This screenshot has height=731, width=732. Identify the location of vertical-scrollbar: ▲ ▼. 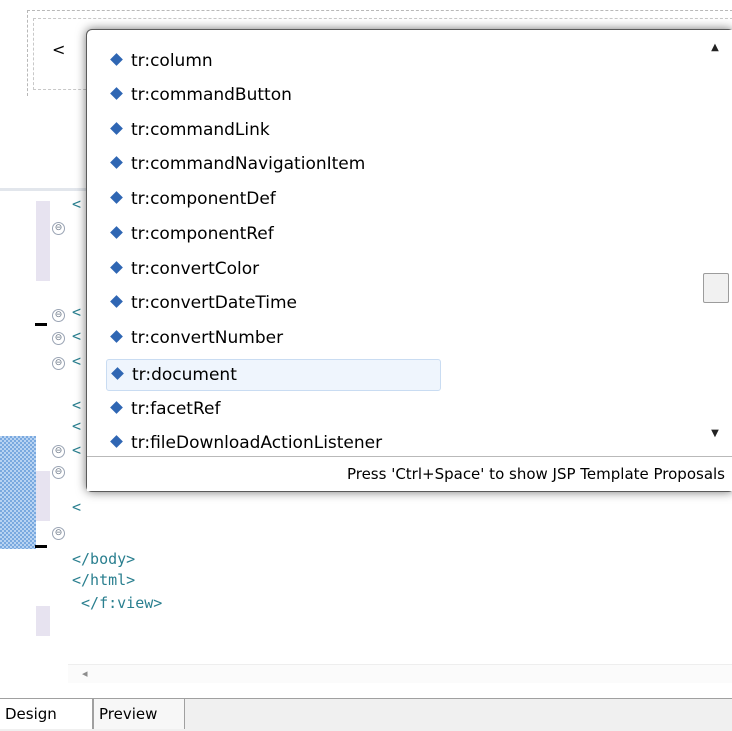
(714, 242).